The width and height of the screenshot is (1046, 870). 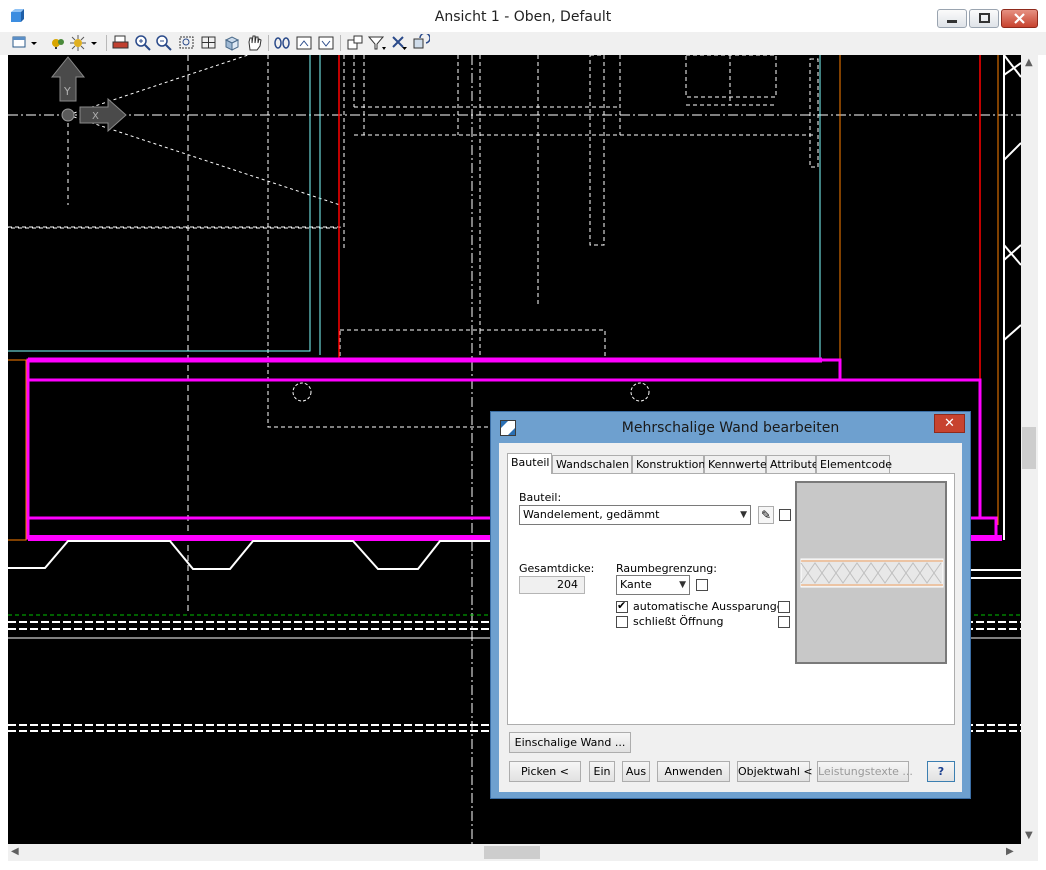 I want to click on selection-icon, so click(x=399, y=43).